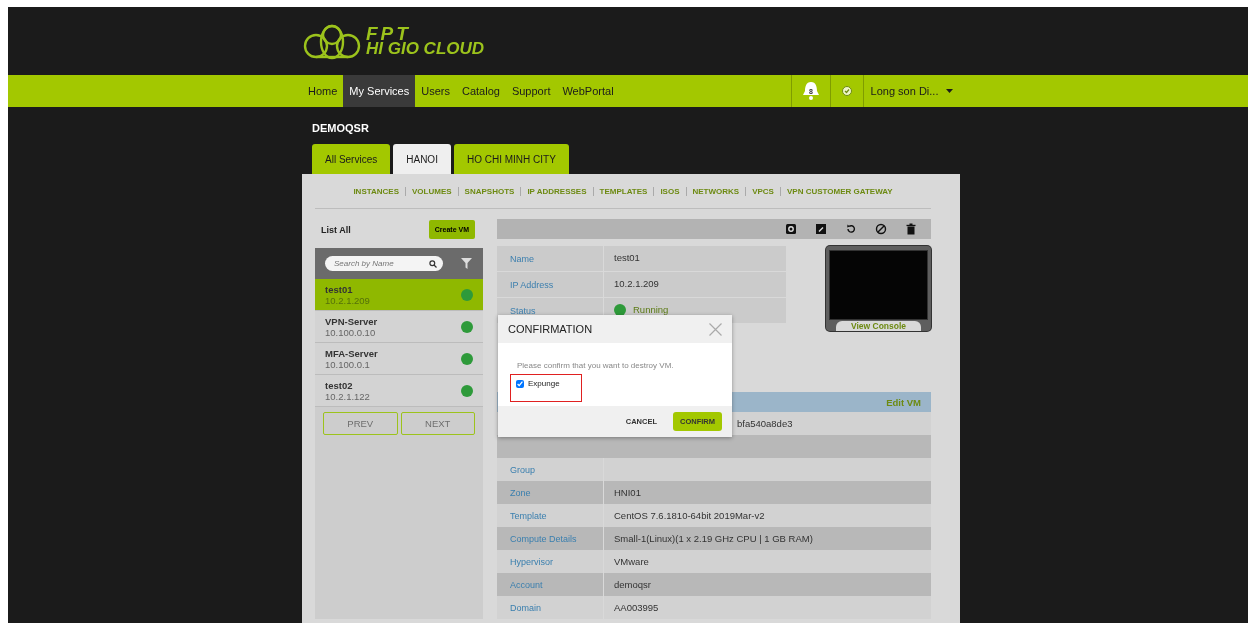  Describe the element at coordinates (596, 365) in the screenshot. I see `dialog-message: Please confirm that you want to destroy VM.` at that location.